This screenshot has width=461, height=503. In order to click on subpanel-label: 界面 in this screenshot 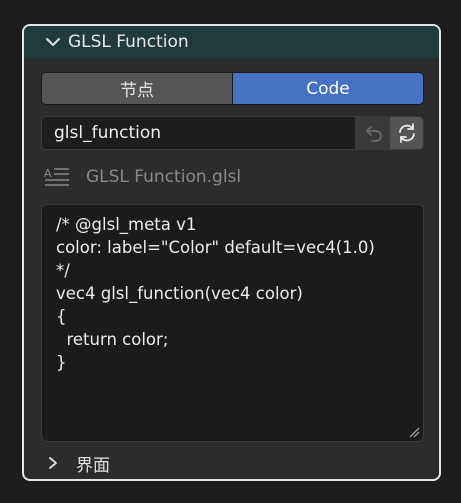, I will do `click(93, 465)`.